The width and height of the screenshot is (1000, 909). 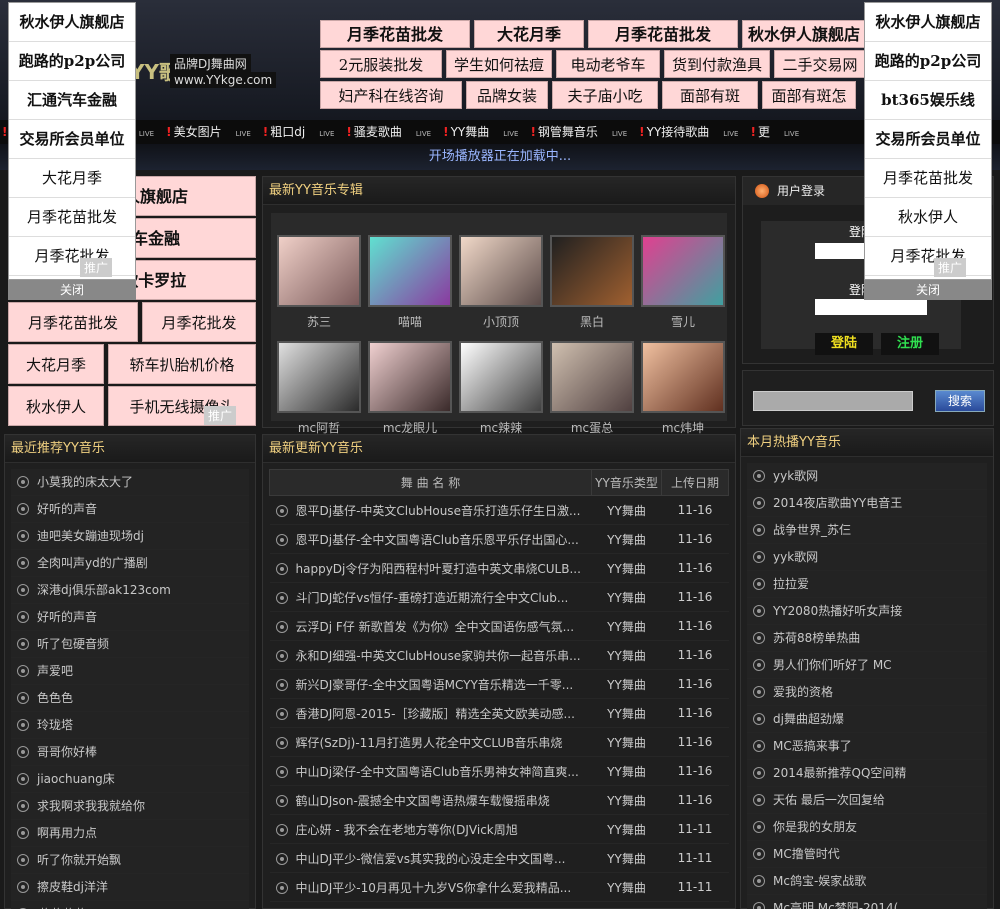 What do you see at coordinates (73, 644) in the screenshot?
I see `list-item-label: 听了包硬音频` at bounding box center [73, 644].